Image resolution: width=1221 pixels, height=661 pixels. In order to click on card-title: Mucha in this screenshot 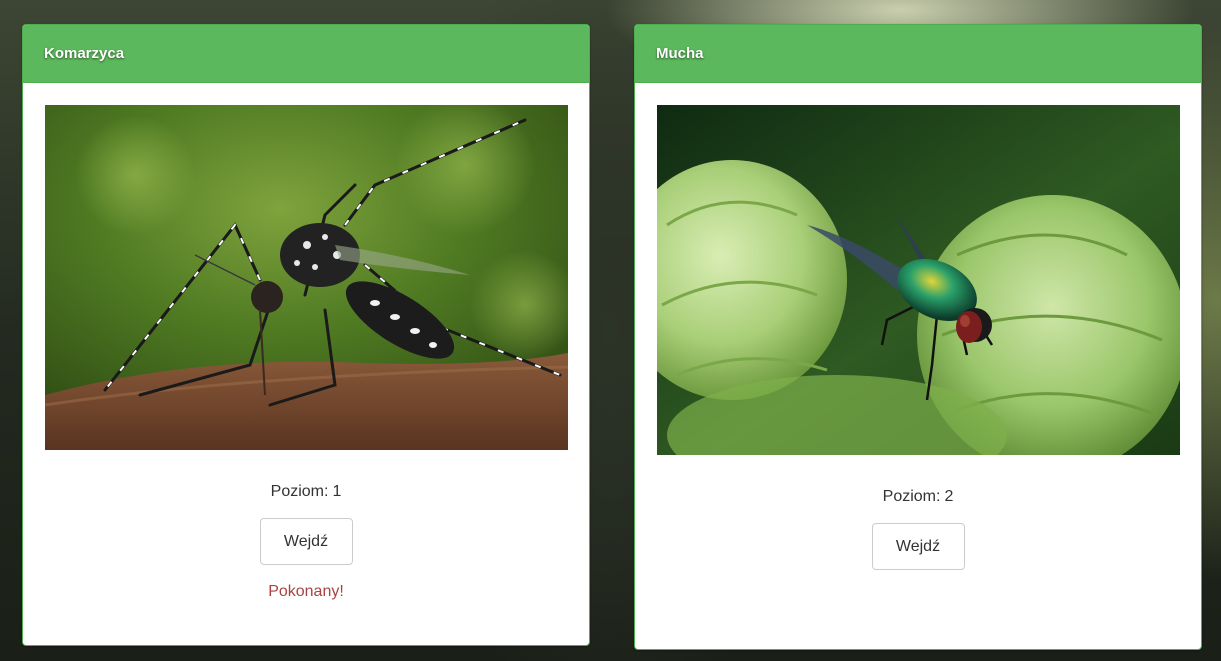, I will do `click(680, 53)`.